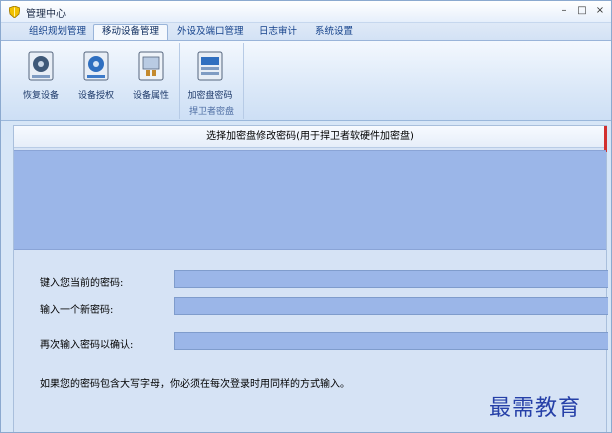 The image size is (612, 433). I want to click on ribbon-group-device: 恢复设备 设备授权 设备属性, so click(96, 81).